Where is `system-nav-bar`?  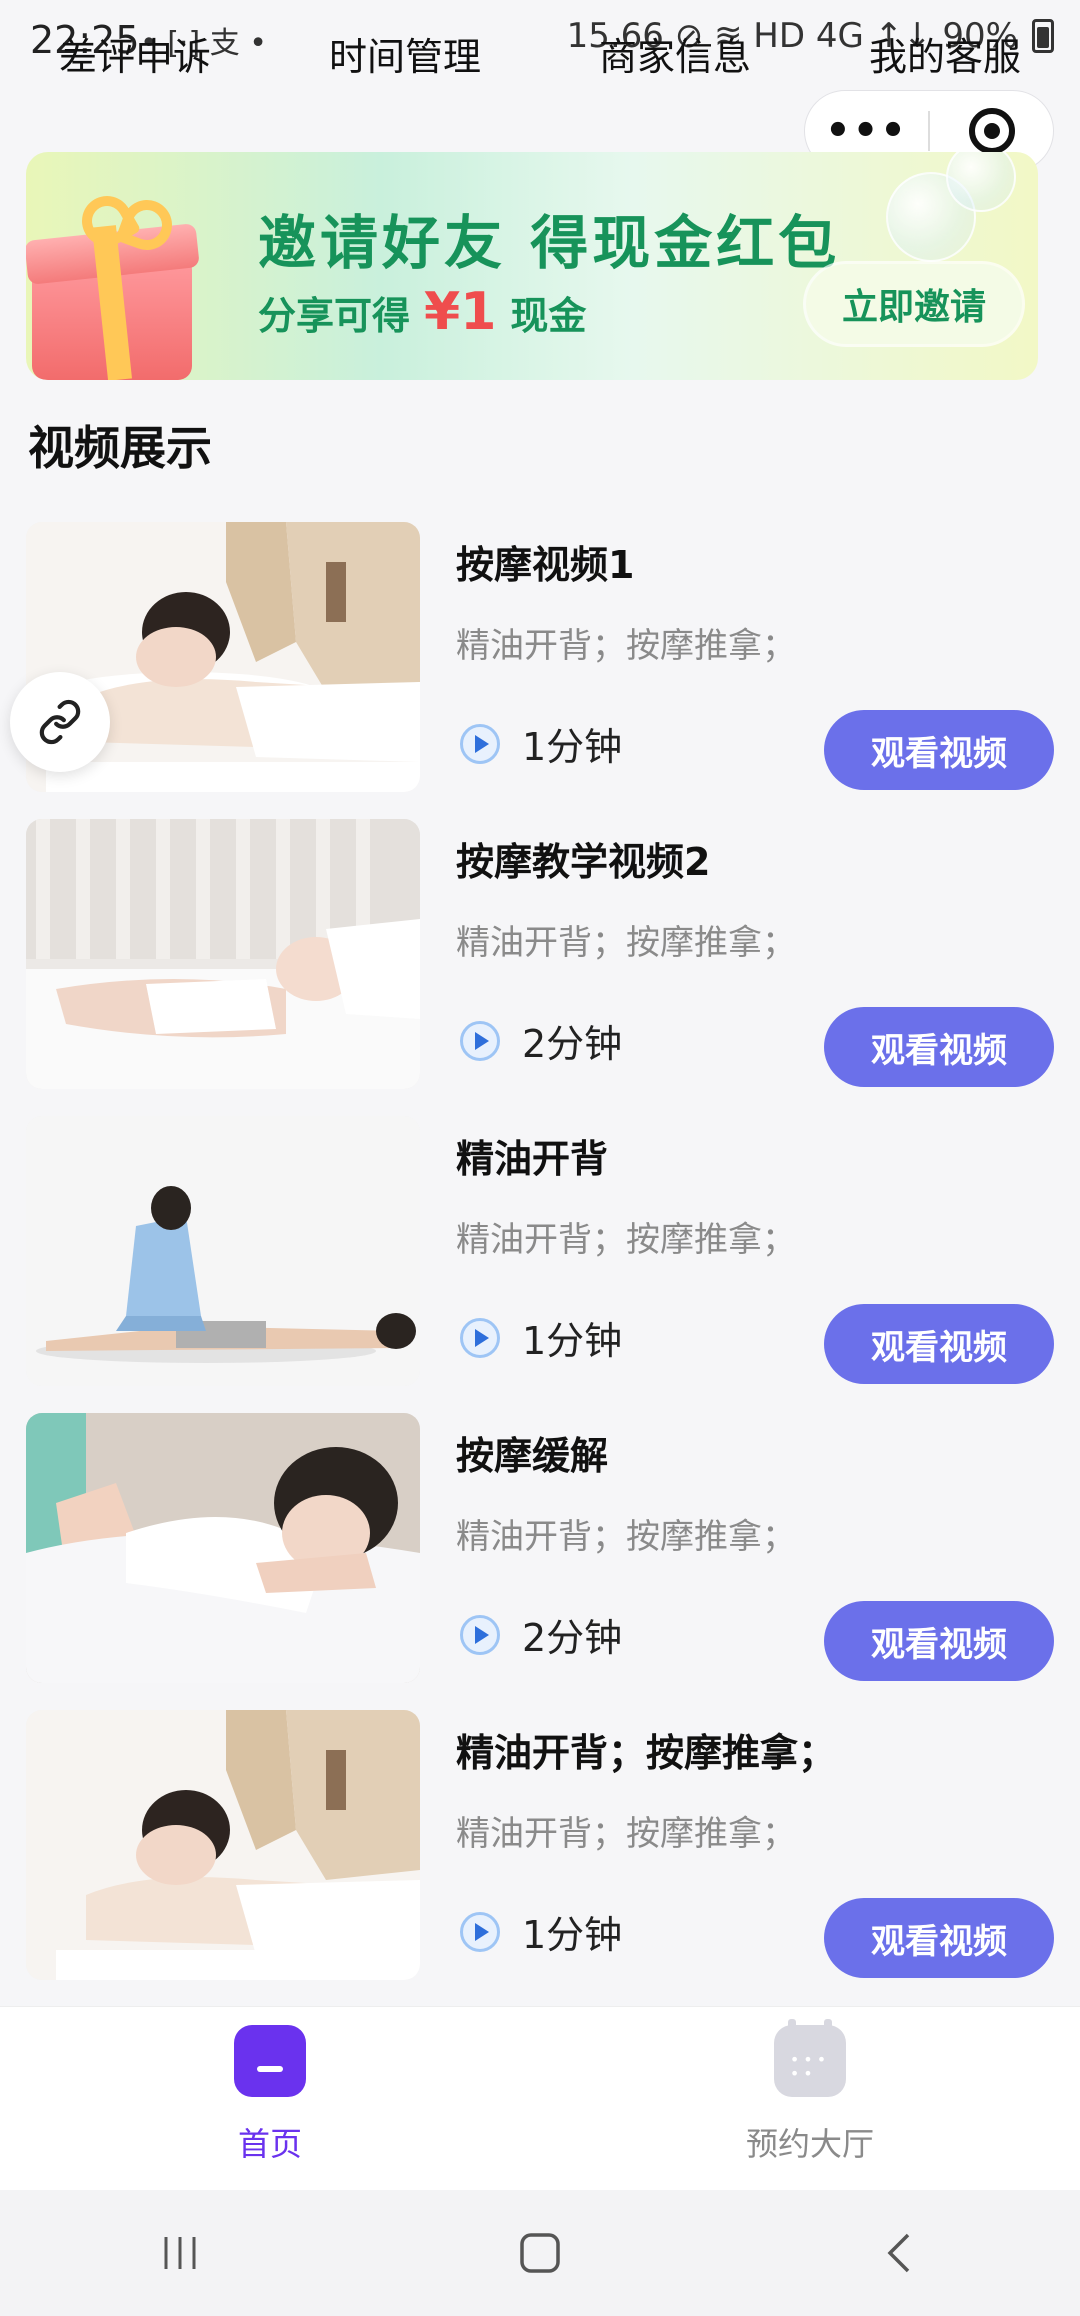
system-nav-bar is located at coordinates (540, 2253).